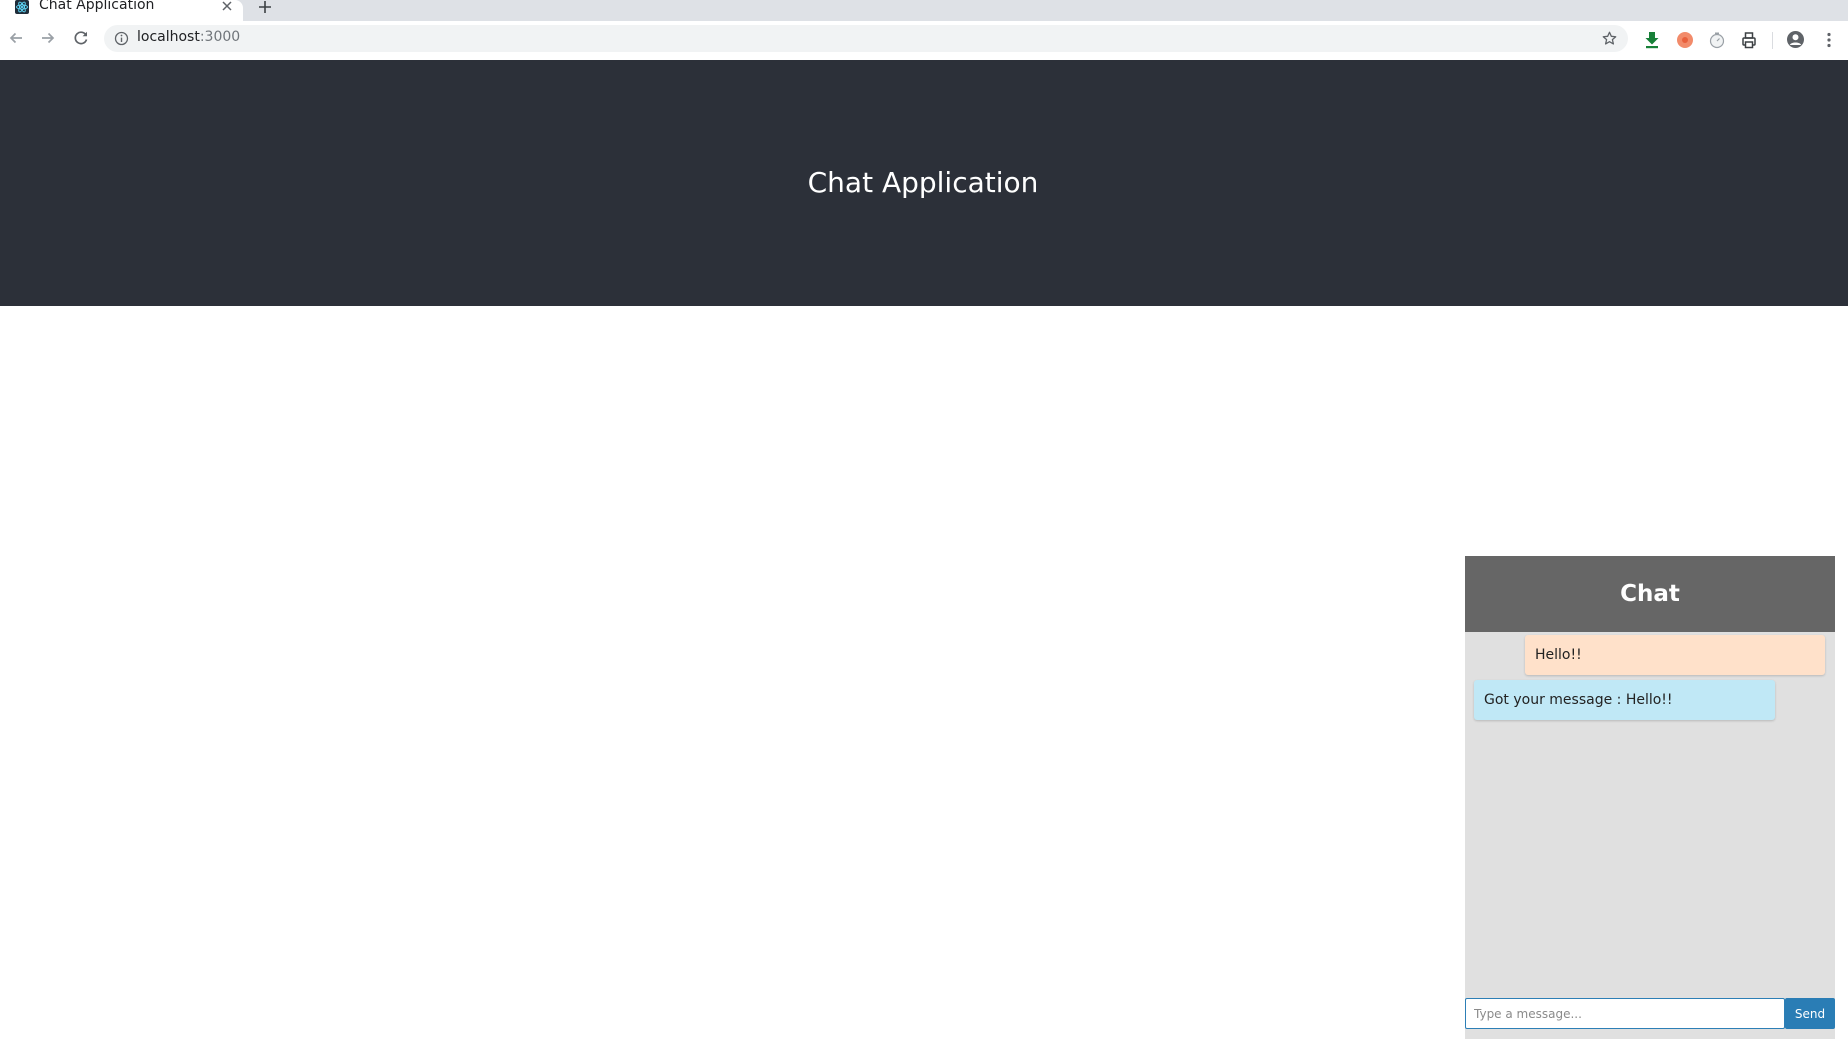 The height and width of the screenshot is (1039, 1848). I want to click on star-icon, so click(1609, 38).